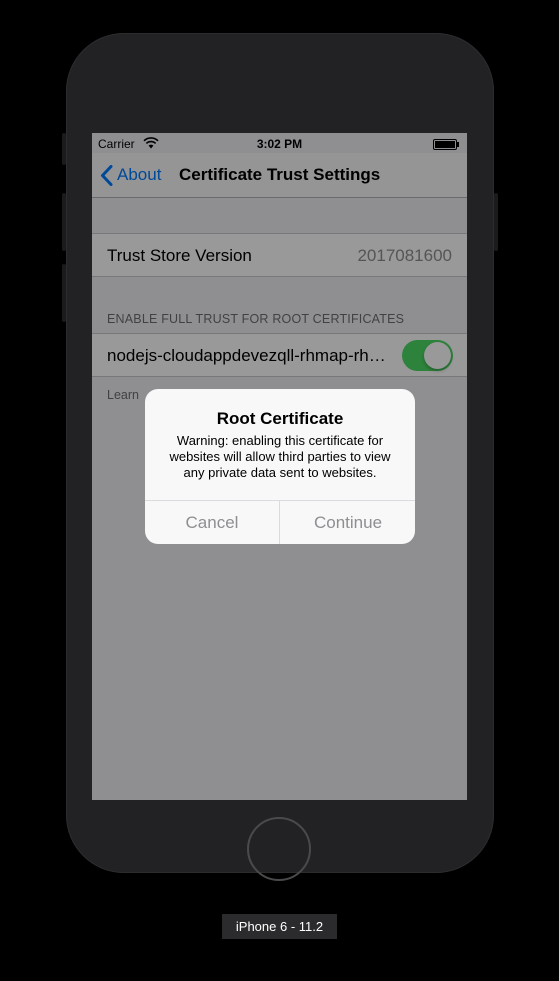 Image resolution: width=559 pixels, height=981 pixels. I want to click on alert-button-divider, so click(279, 522).